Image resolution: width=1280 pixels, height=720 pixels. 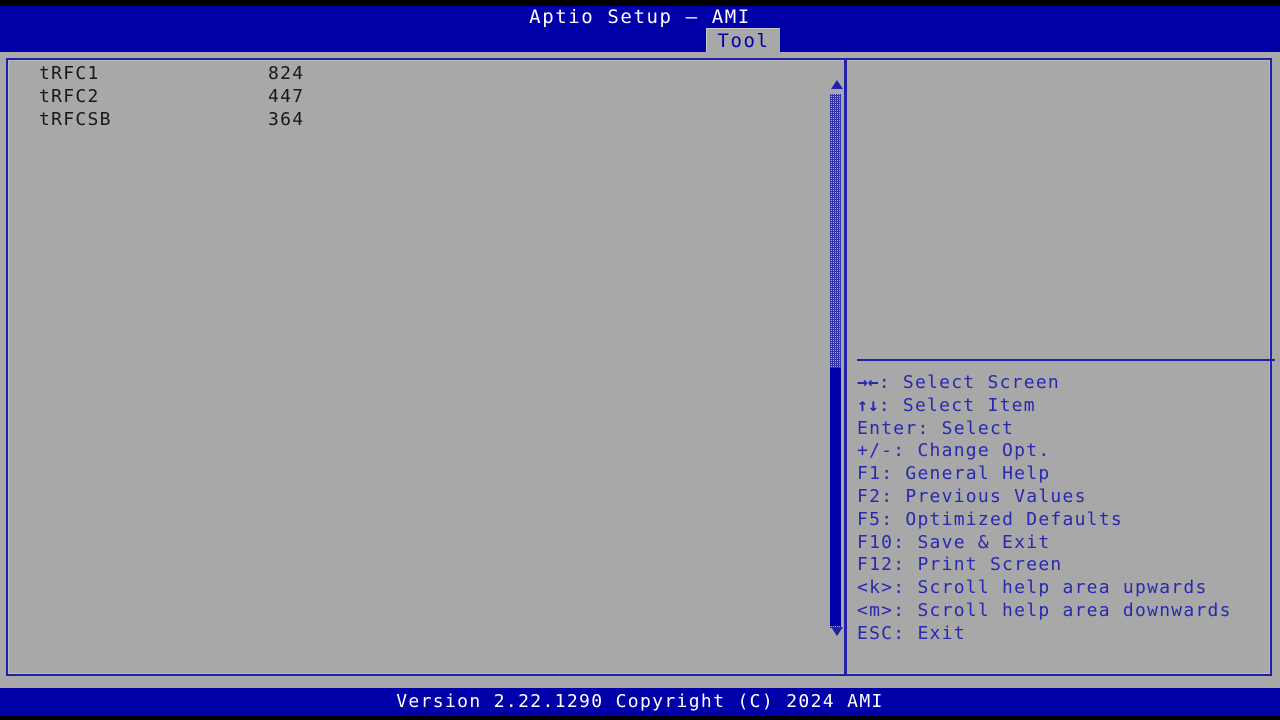 I want to click on help-key: <m>, so click(x=875, y=610).